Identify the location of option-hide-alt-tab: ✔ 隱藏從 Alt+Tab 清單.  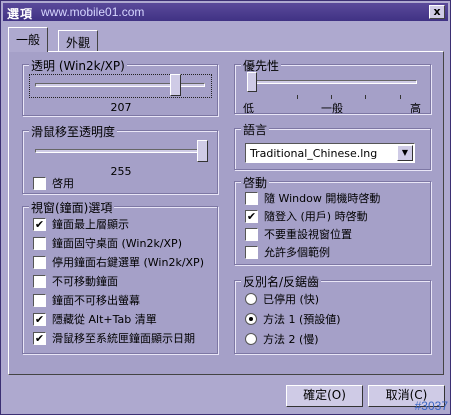
(95, 319).